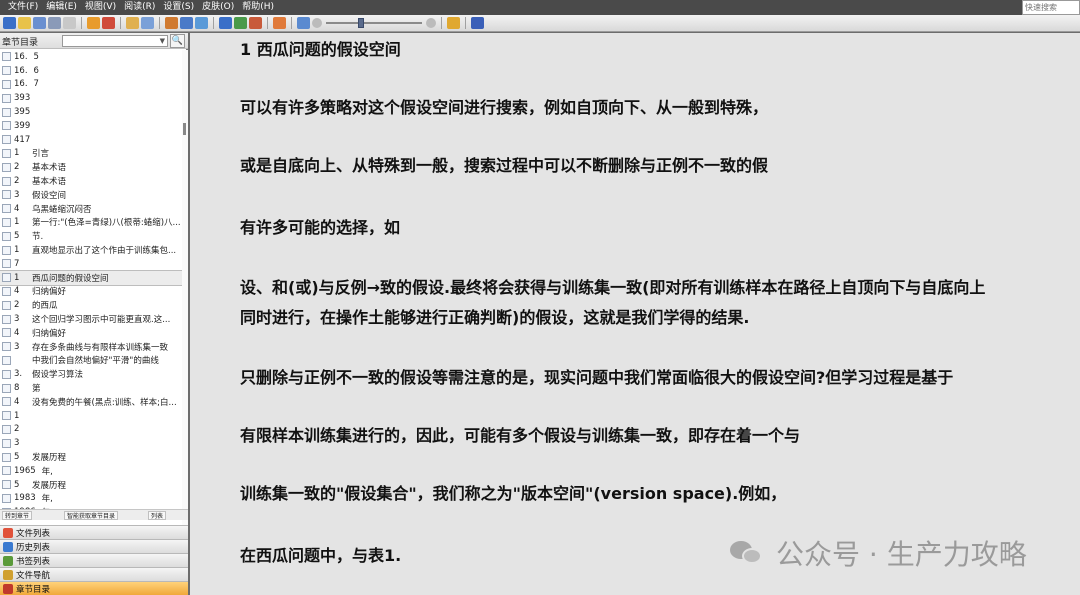  Describe the element at coordinates (157, 515) in the screenshot. I see `list-button: 列表` at that location.